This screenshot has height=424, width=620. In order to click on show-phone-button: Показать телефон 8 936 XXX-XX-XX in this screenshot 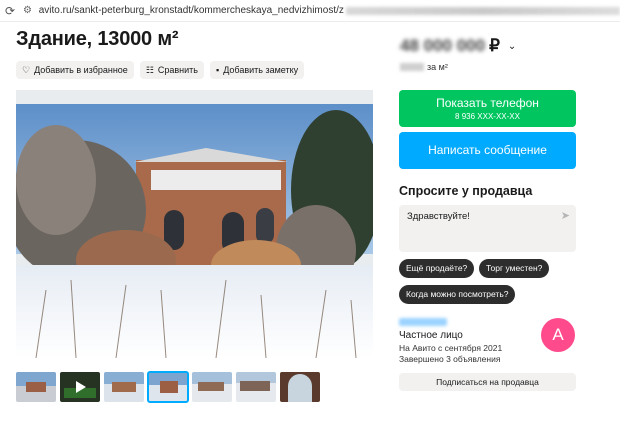, I will do `click(487, 108)`.